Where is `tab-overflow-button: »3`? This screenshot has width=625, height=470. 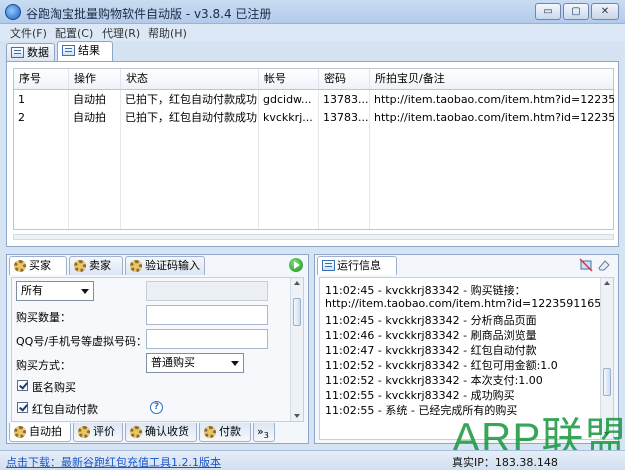 tab-overflow-button: »3 is located at coordinates (264, 432).